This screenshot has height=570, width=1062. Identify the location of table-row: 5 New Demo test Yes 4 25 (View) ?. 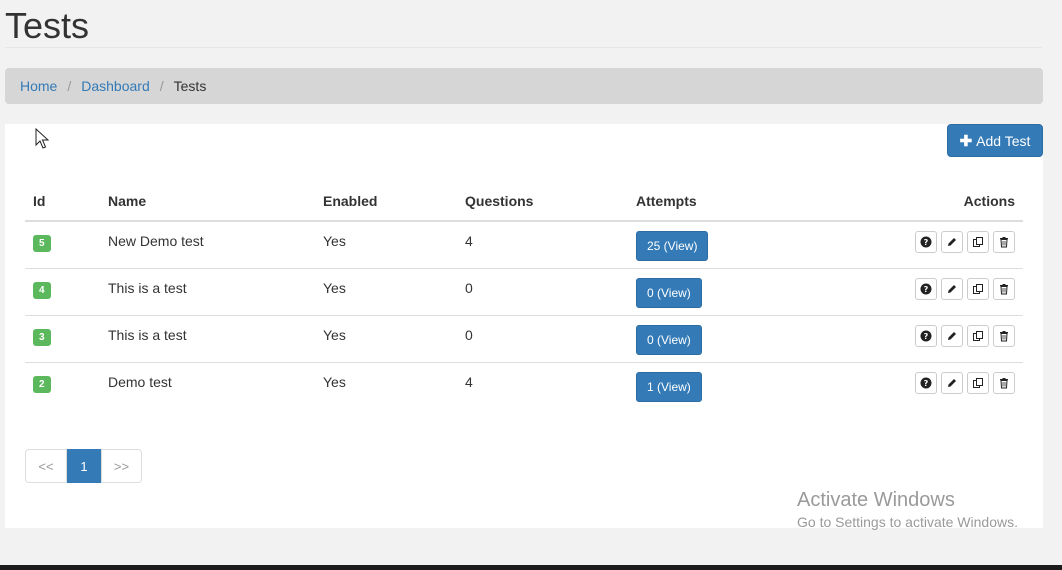
(524, 245).